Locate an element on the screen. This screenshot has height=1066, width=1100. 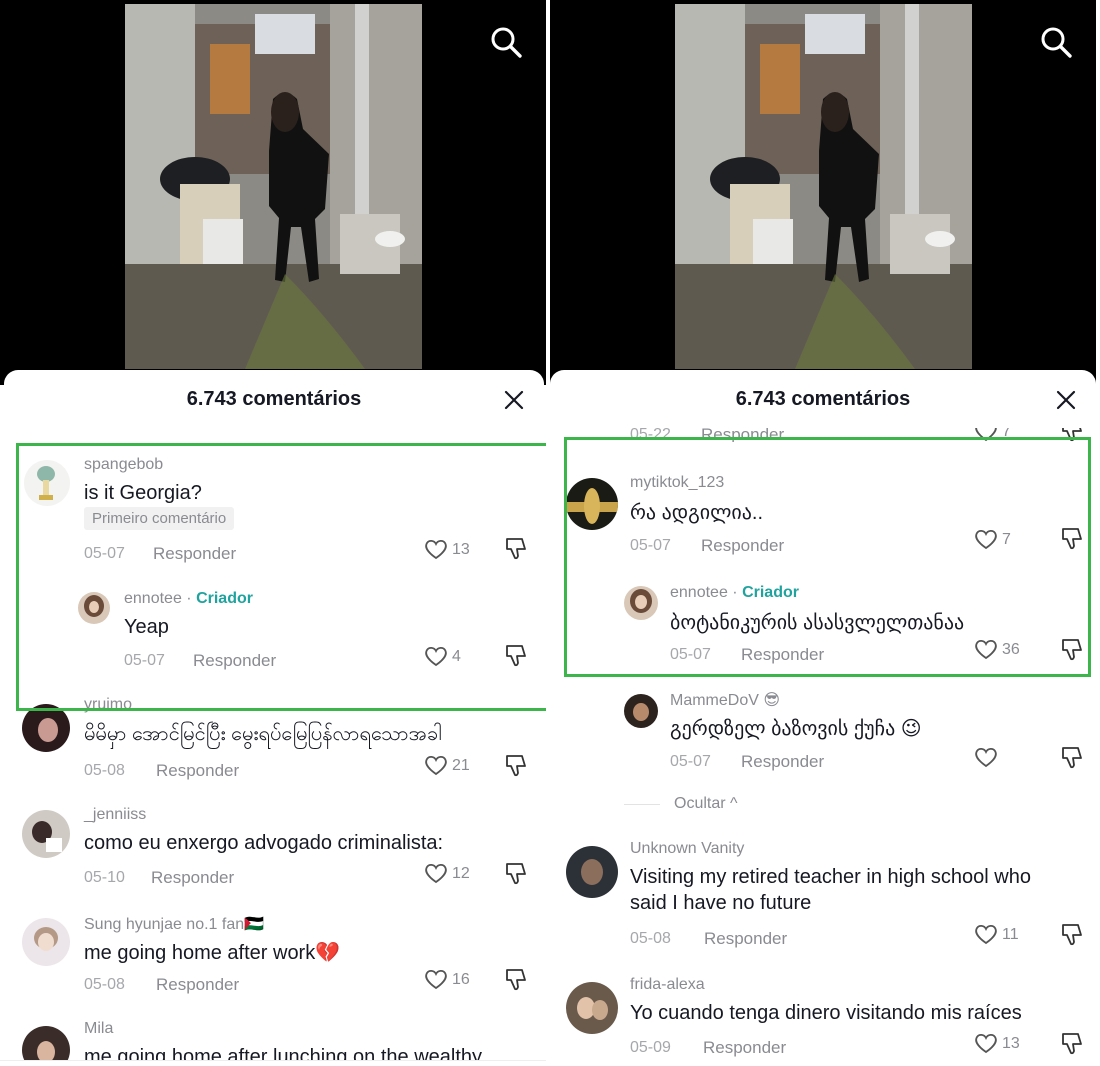
comment-text: is it Georgia? is located at coordinates (143, 493).